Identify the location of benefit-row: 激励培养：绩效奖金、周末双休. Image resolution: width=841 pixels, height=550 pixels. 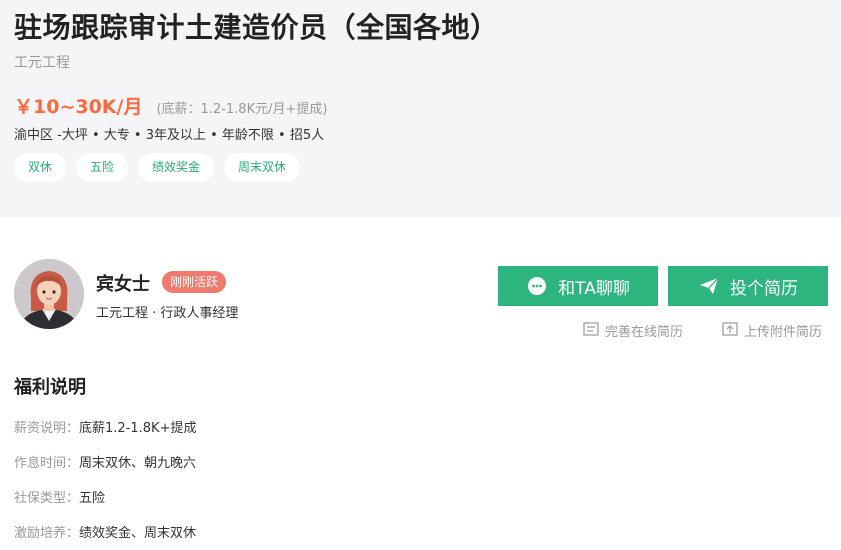
(105, 531).